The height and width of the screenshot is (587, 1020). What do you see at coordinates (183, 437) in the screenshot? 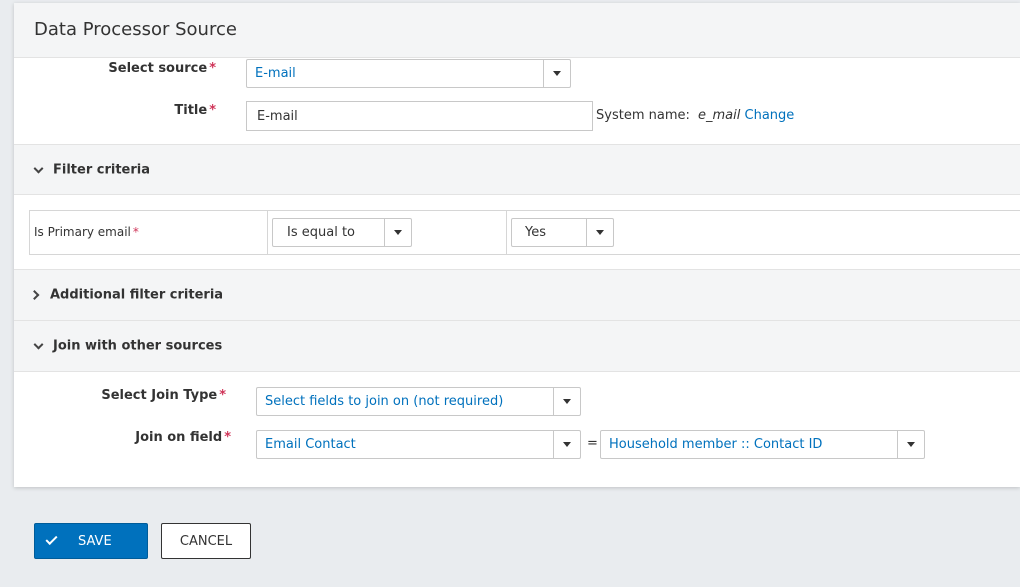
I see `join-field-label: Join on field *` at bounding box center [183, 437].